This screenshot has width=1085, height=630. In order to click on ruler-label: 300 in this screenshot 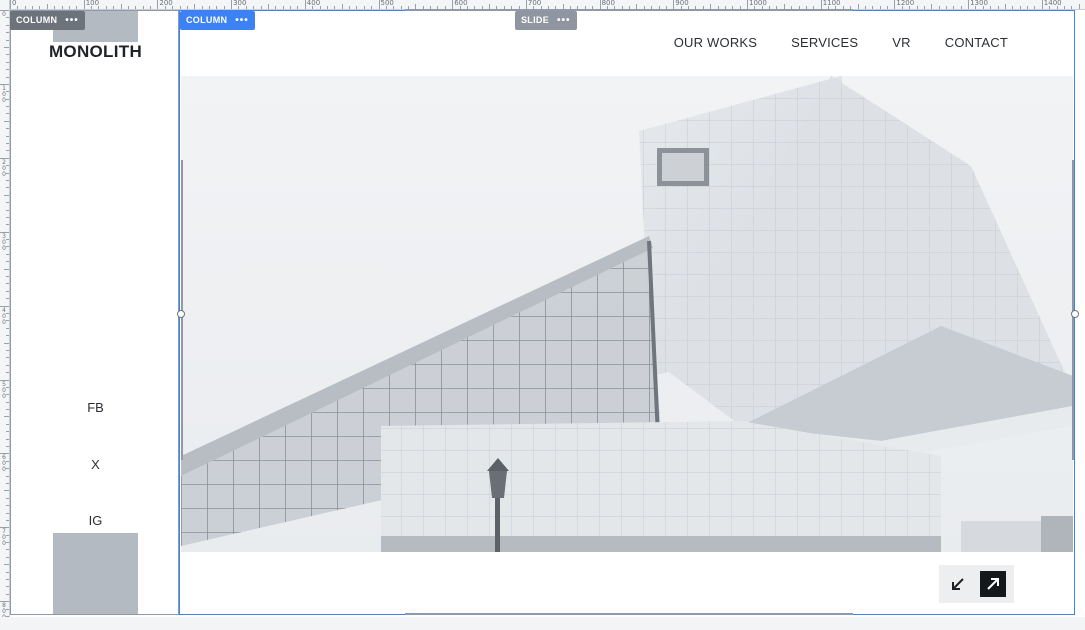, I will do `click(240, 3)`.